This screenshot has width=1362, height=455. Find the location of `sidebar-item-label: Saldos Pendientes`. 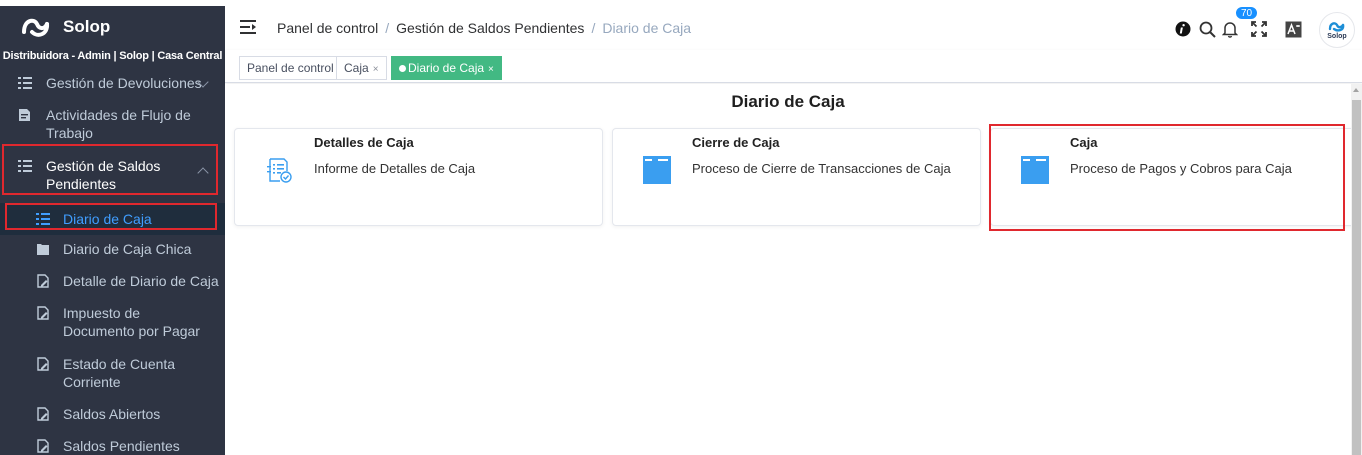

sidebar-item-label: Saldos Pendientes is located at coordinates (121, 446).